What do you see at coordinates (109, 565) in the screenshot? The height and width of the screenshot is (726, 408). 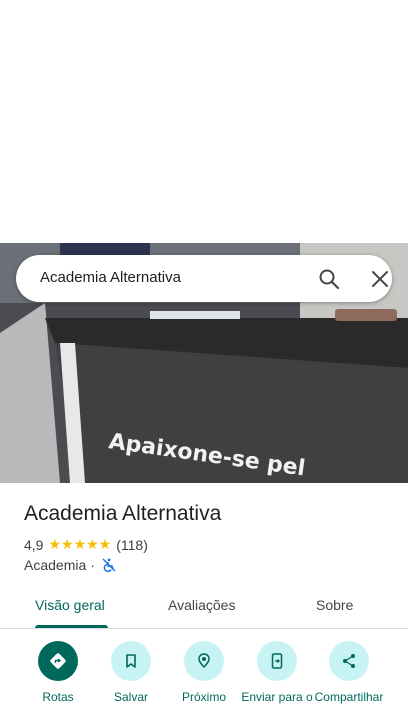 I see `not-wheelchair-accessible-icon` at bounding box center [109, 565].